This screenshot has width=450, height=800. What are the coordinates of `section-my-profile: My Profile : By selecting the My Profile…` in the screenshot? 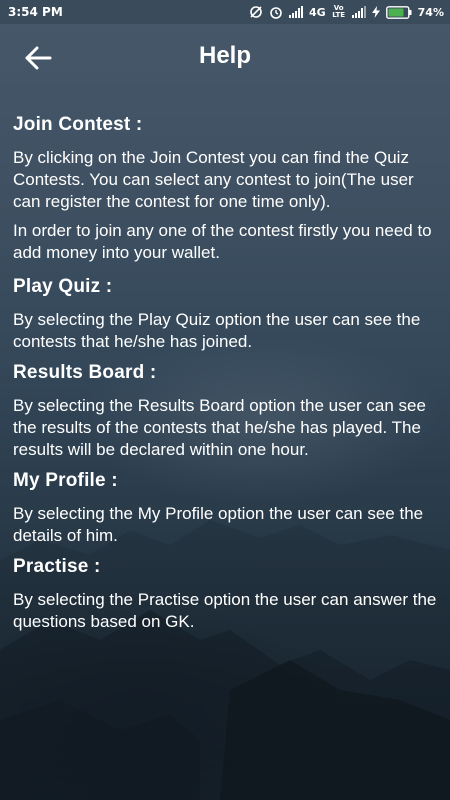 It's located at (225, 507).